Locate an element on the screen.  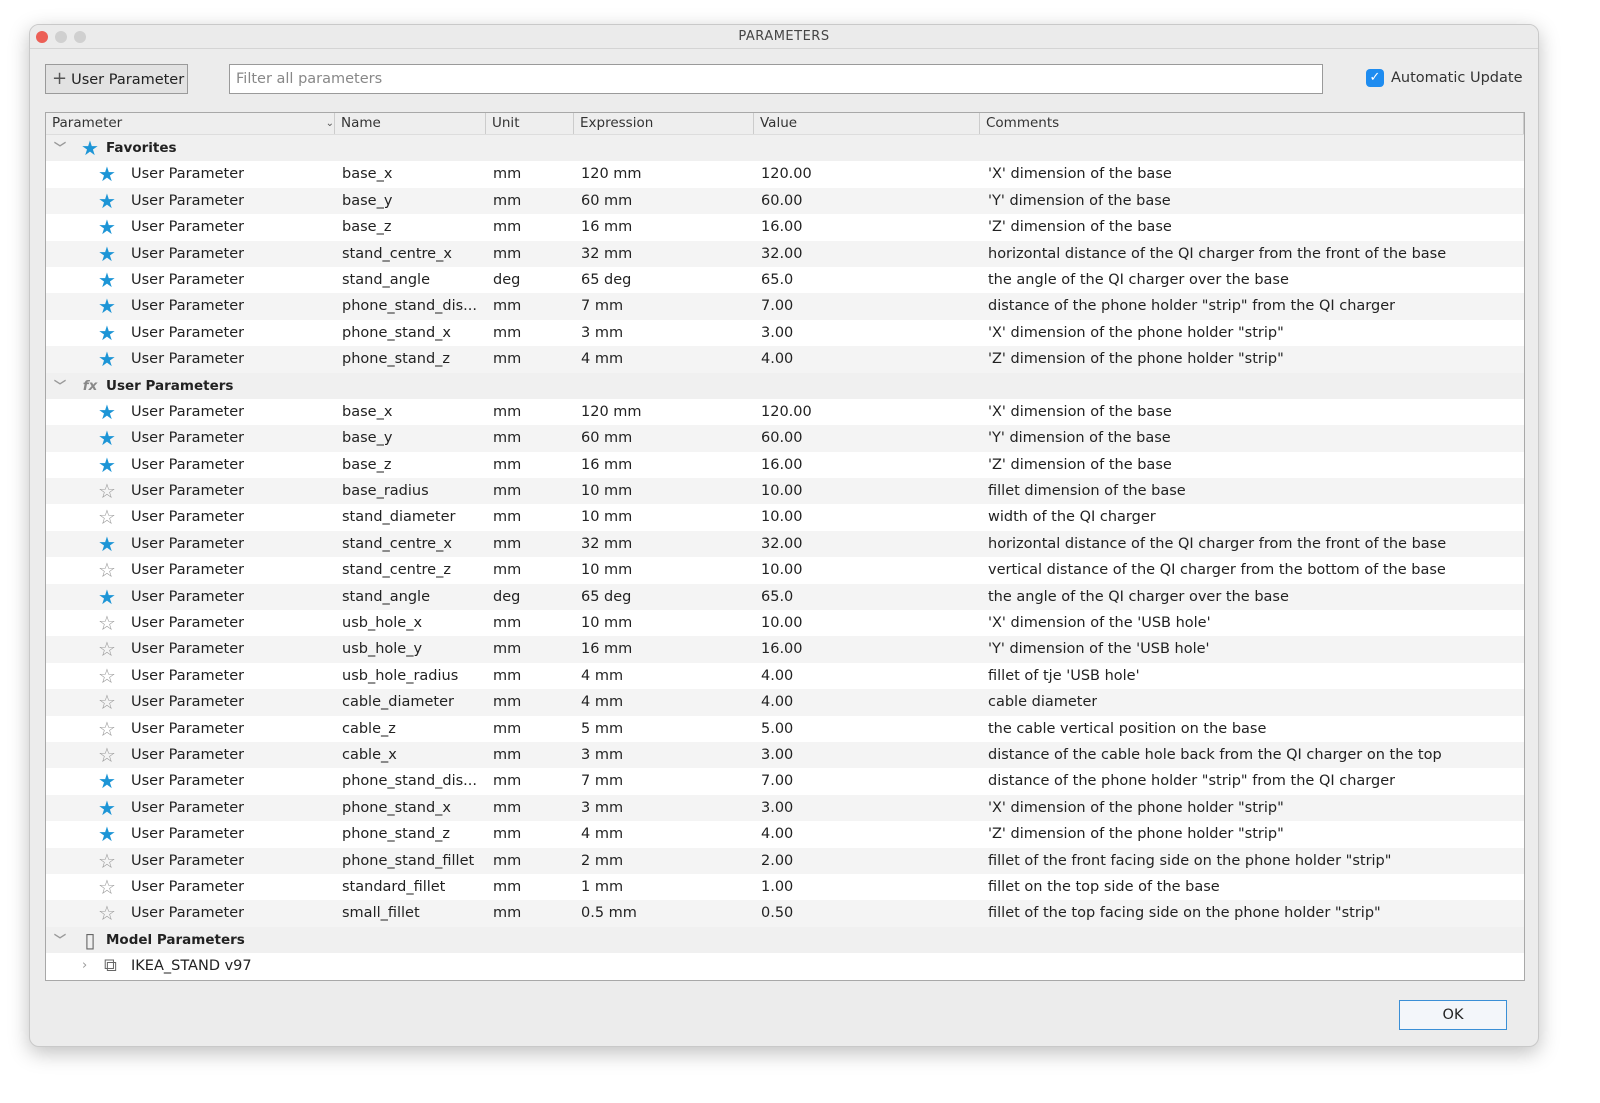
group-row-user: ﹀ fx User Parameters is located at coordinates (785, 385).